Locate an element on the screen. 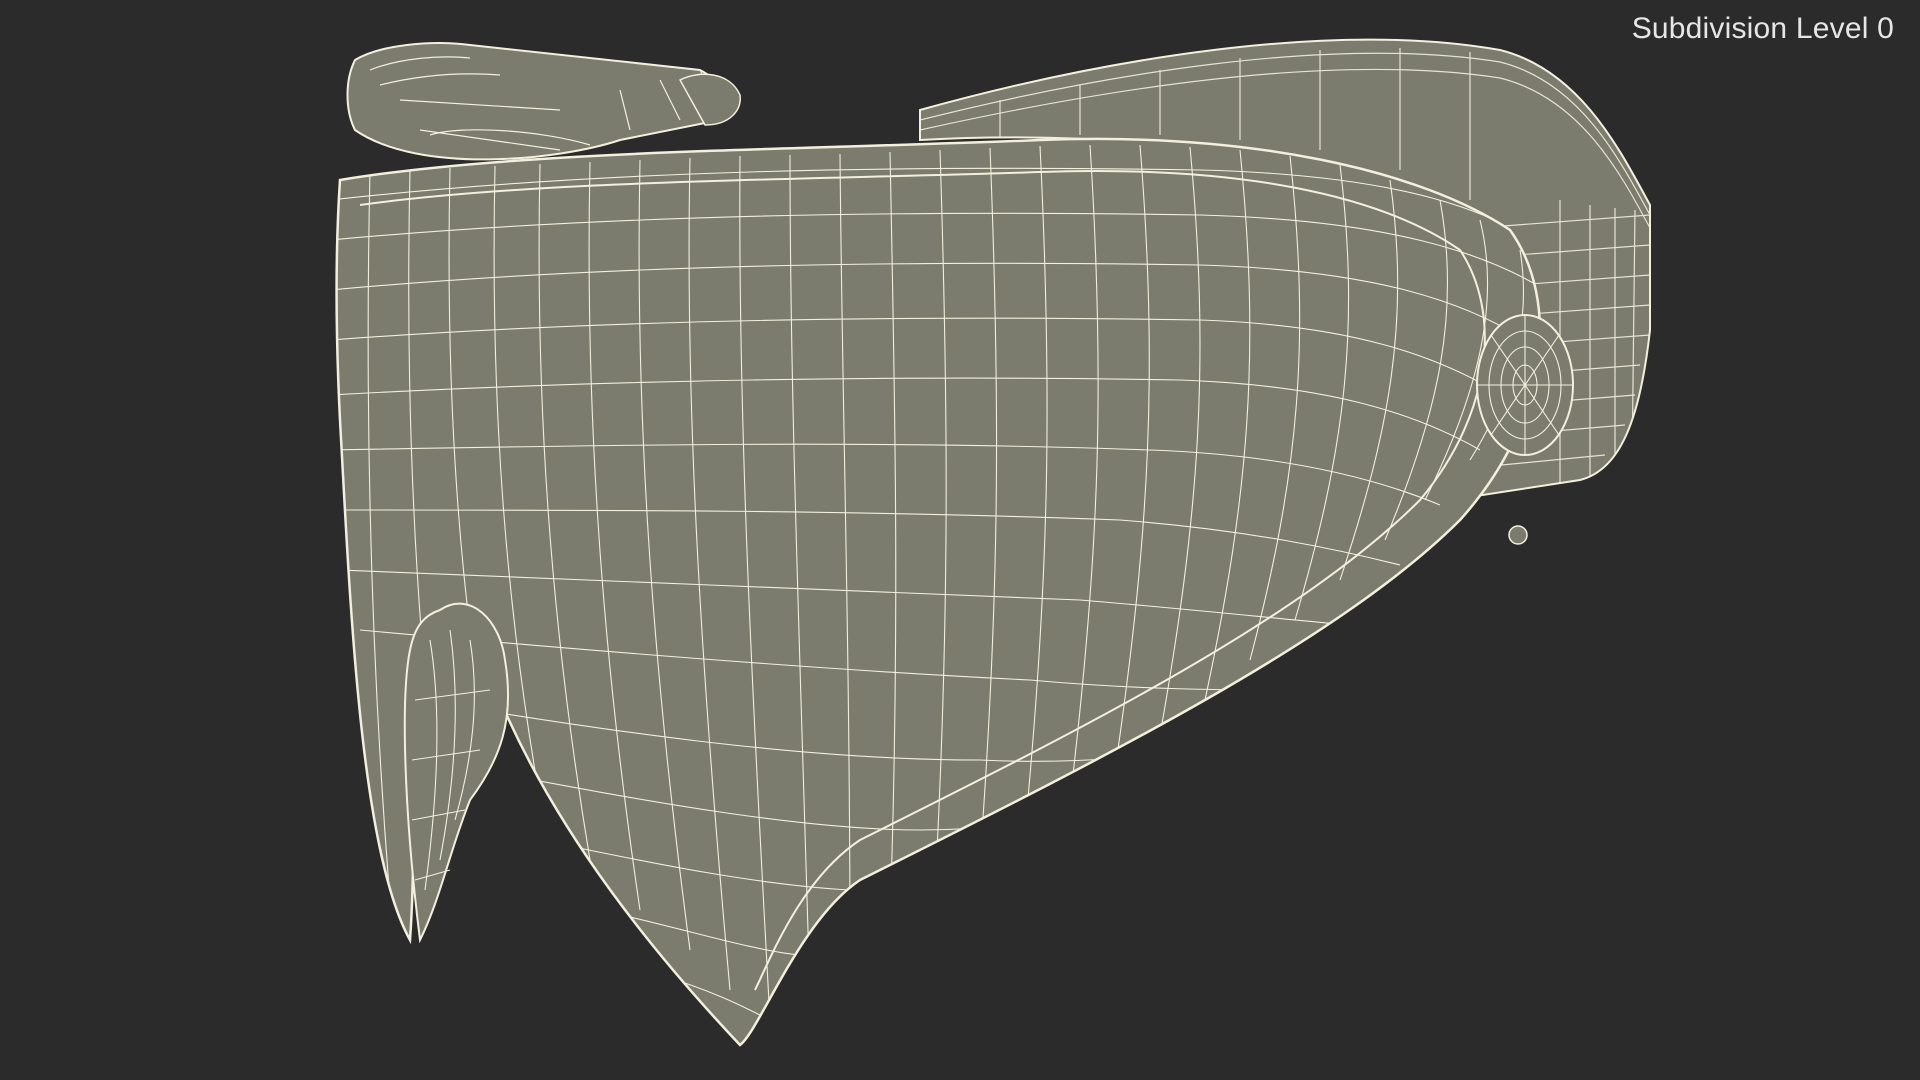  top-frame-rim is located at coordinates (543, 101).